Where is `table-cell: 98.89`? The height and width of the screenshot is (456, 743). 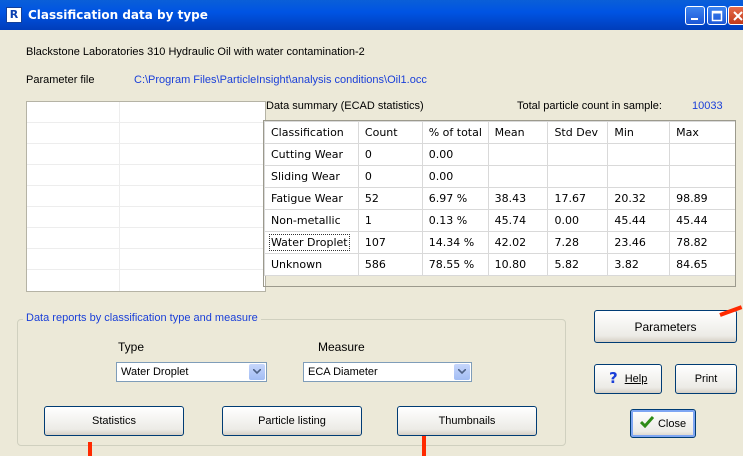
table-cell: 98.89 is located at coordinates (702, 198).